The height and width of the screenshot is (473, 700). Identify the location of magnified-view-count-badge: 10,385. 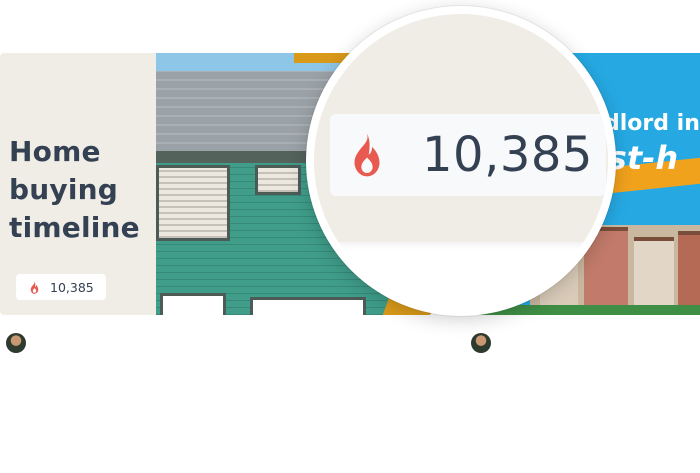
(468, 155).